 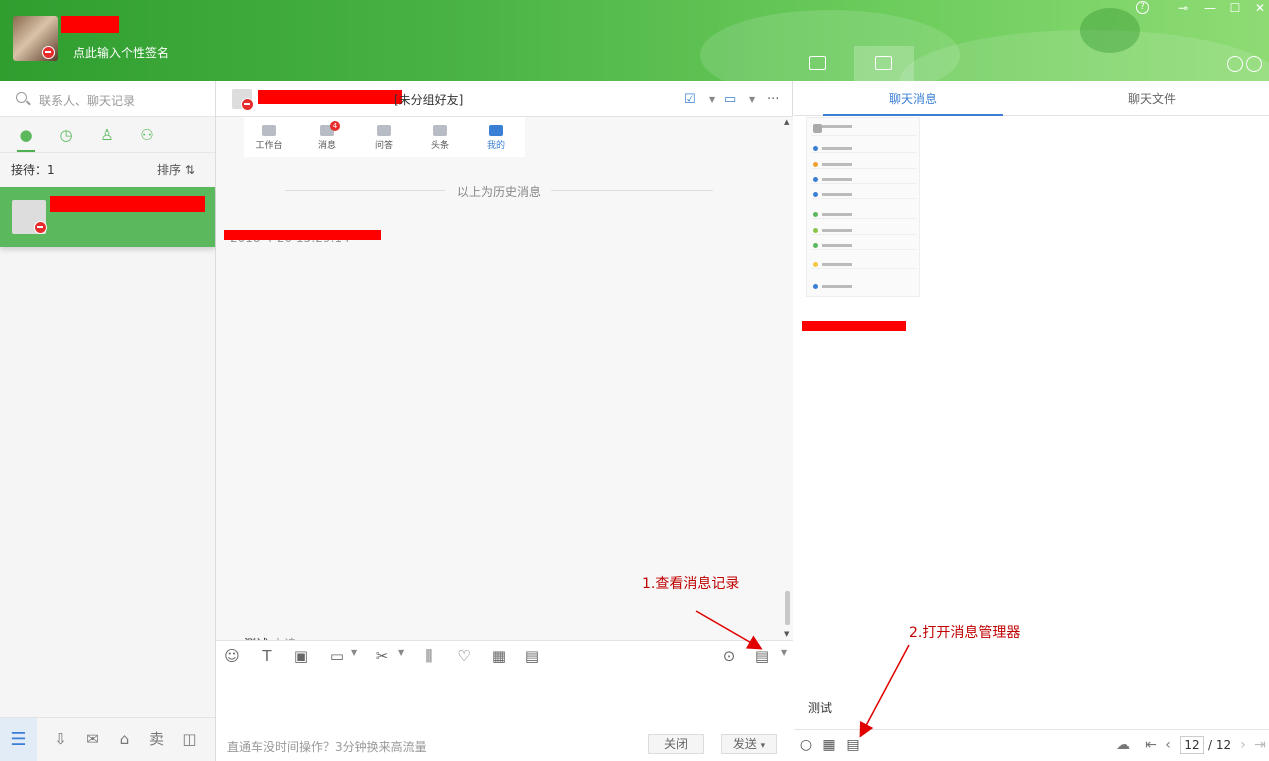 What do you see at coordinates (729, 630) in the screenshot?
I see `arrow-step1` at bounding box center [729, 630].